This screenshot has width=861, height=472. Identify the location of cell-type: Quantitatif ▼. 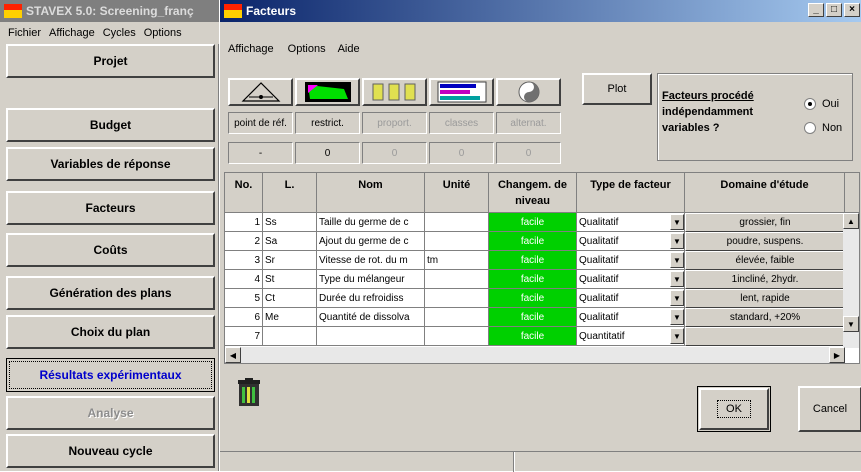
(631, 336).